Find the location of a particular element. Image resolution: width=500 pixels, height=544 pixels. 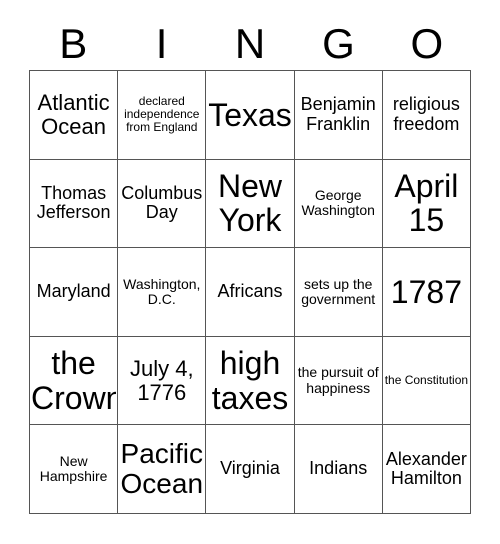

bingo-header-letter-b: B is located at coordinates (73, 43).